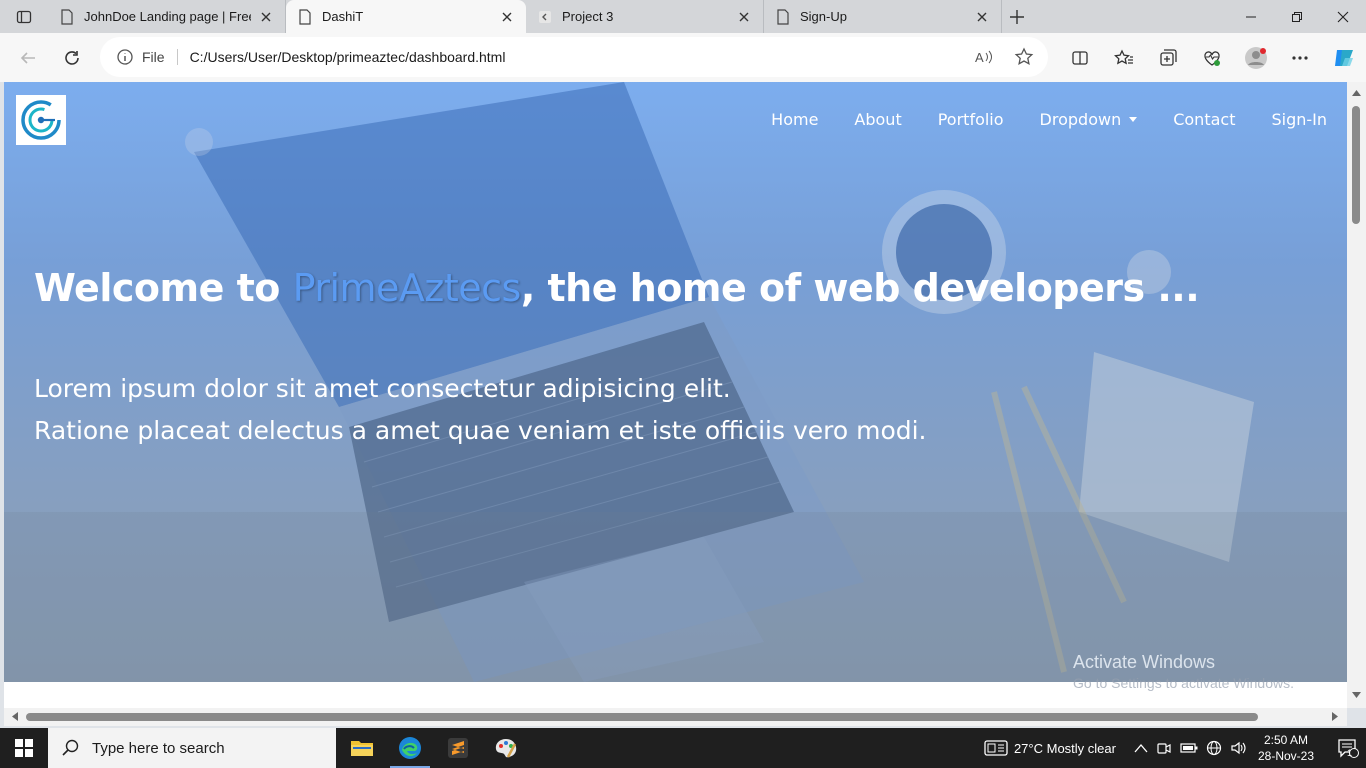 The height and width of the screenshot is (768, 1366). I want to click on back-button, so click(28, 58).